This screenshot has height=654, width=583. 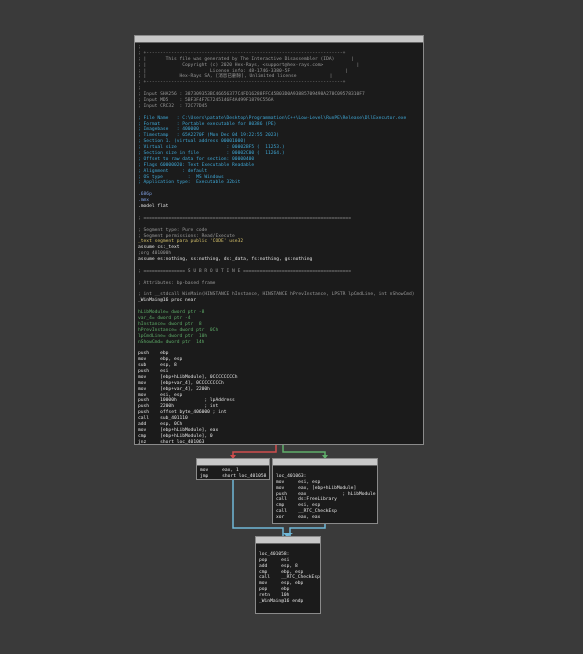 What do you see at coordinates (233, 476) in the screenshot?
I see `code-line: jmp short loc_401058` at bounding box center [233, 476].